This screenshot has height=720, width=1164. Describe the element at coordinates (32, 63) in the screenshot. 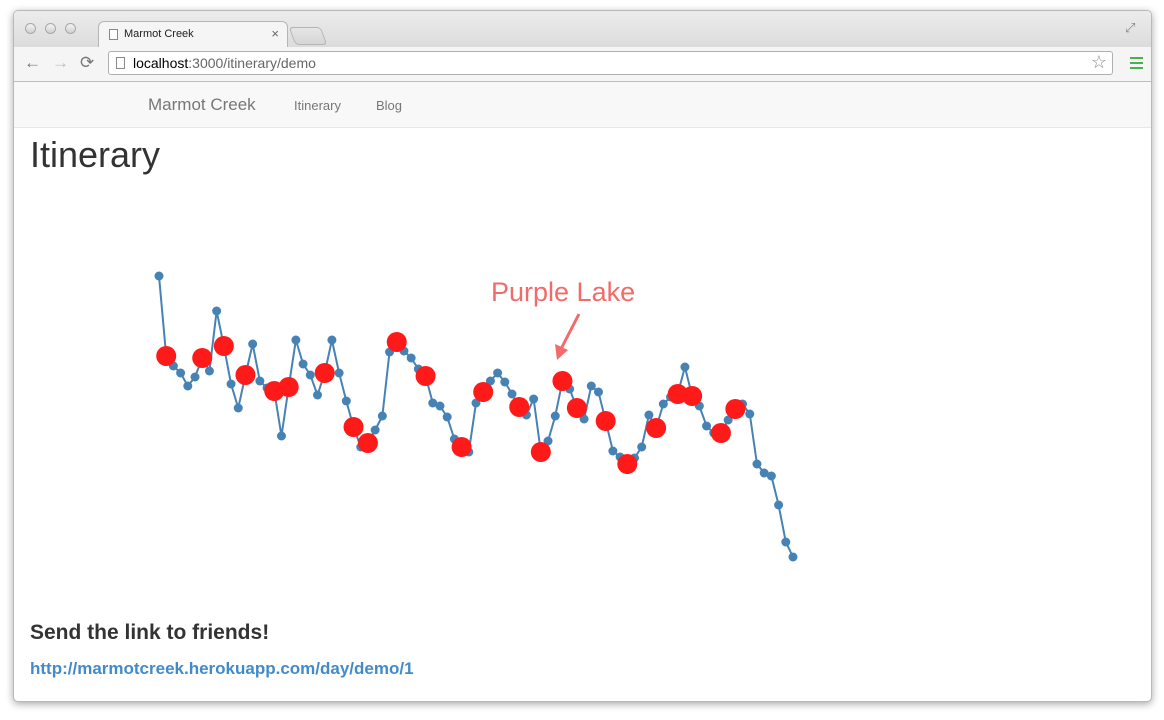

I see `back-icon: ←` at that location.